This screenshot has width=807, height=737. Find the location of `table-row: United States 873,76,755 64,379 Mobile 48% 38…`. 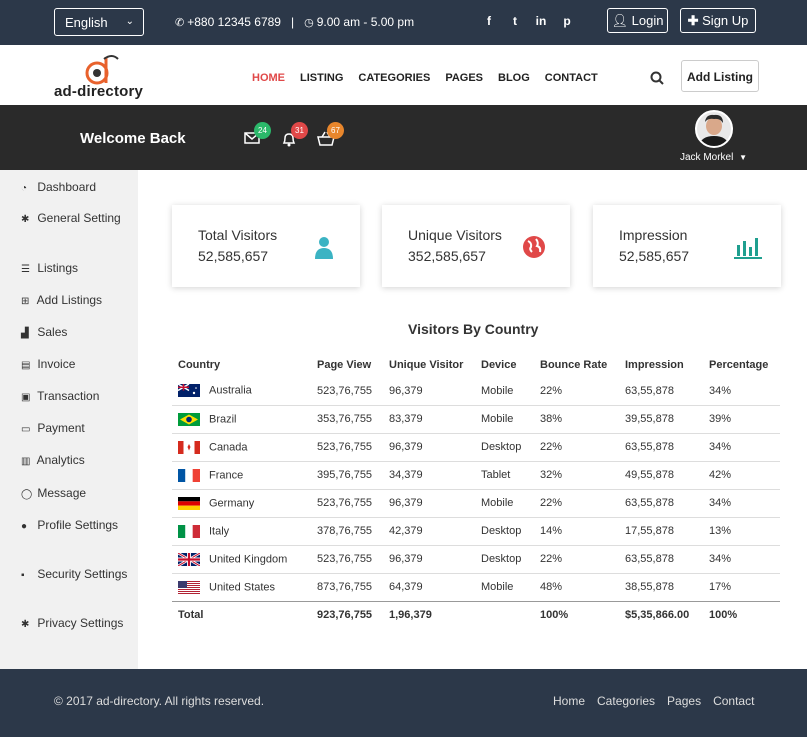

table-row: United States 873,76,755 64,379 Mobile 48% 38… is located at coordinates (476, 586).